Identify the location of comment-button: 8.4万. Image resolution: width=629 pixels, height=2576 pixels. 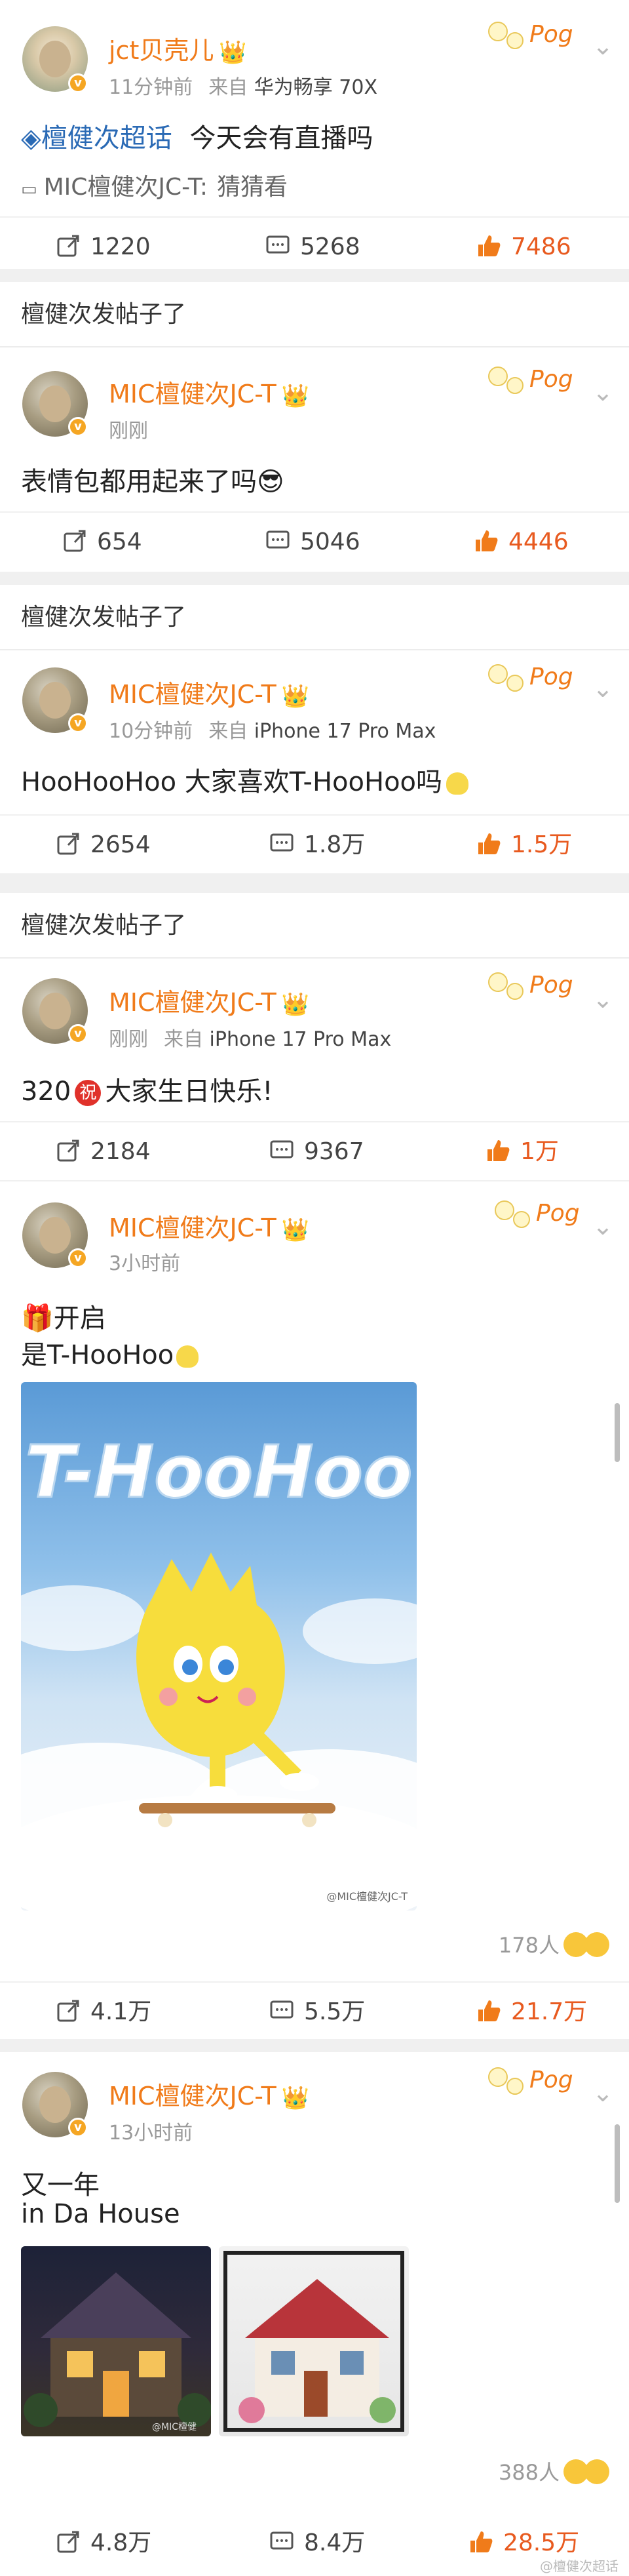
(317, 2543).